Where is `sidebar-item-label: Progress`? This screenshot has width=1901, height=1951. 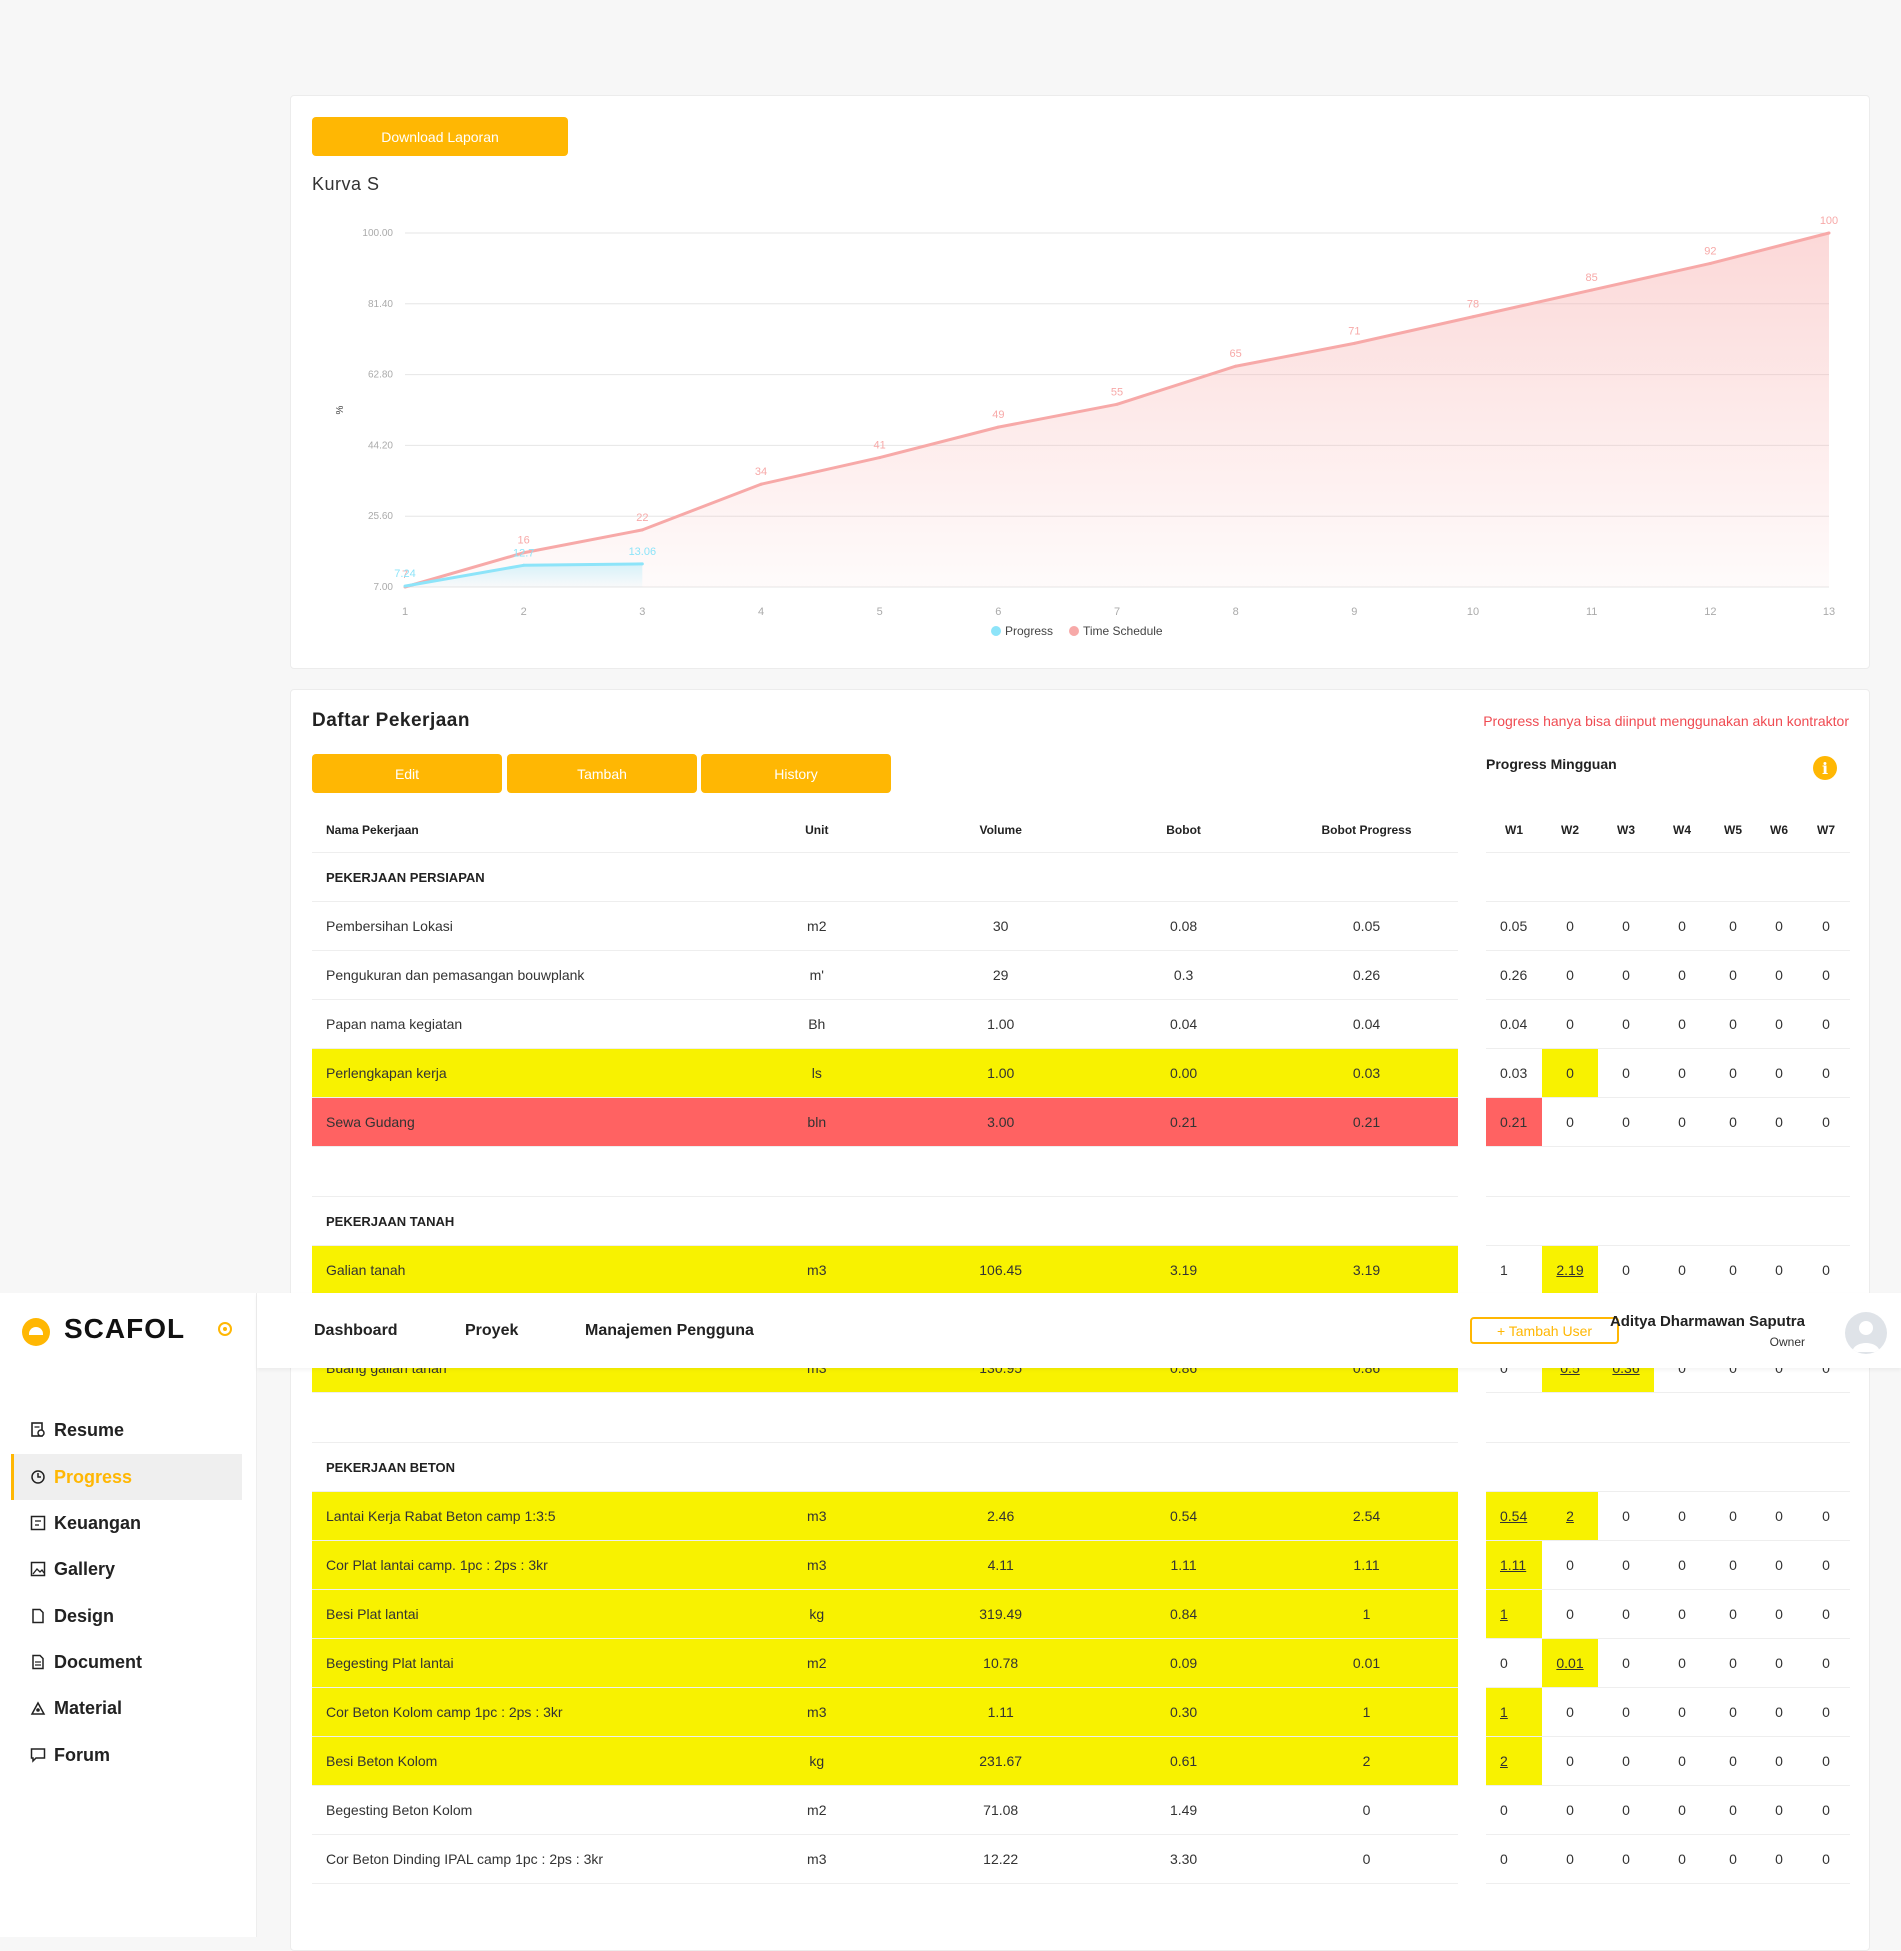
sidebar-item-label: Progress is located at coordinates (93, 1476).